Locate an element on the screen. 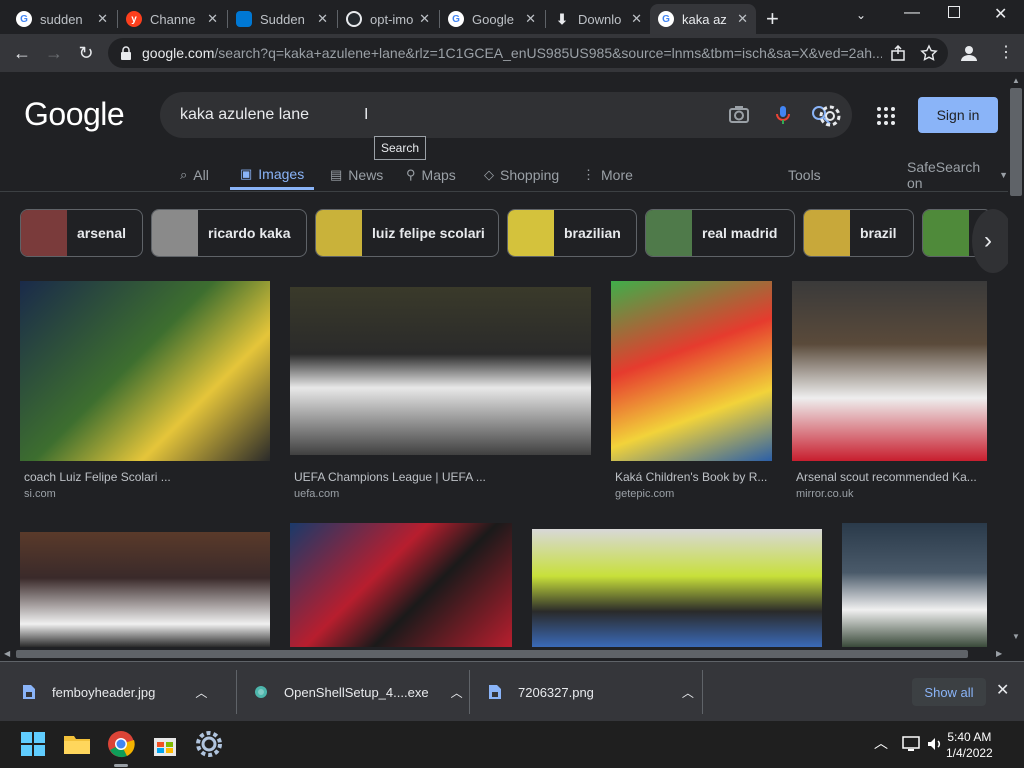 This screenshot has height=768, width=1024. download-item: 7206327.png ︿ is located at coordinates (591, 692).